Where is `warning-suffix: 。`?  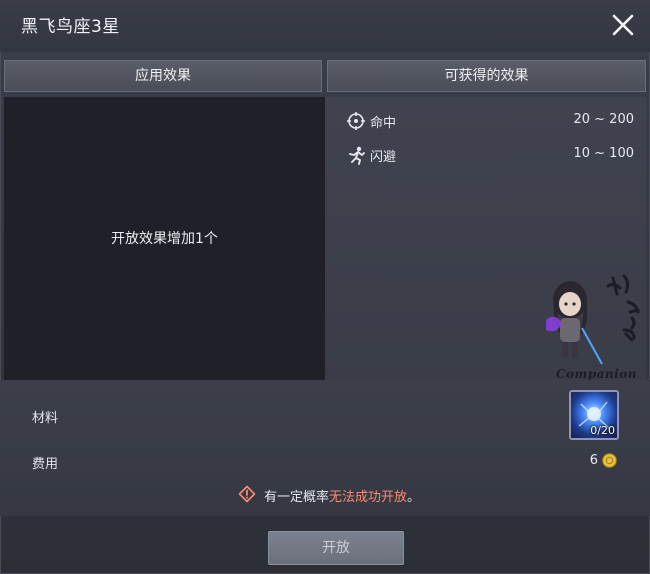
warning-suffix: 。 is located at coordinates (414, 497).